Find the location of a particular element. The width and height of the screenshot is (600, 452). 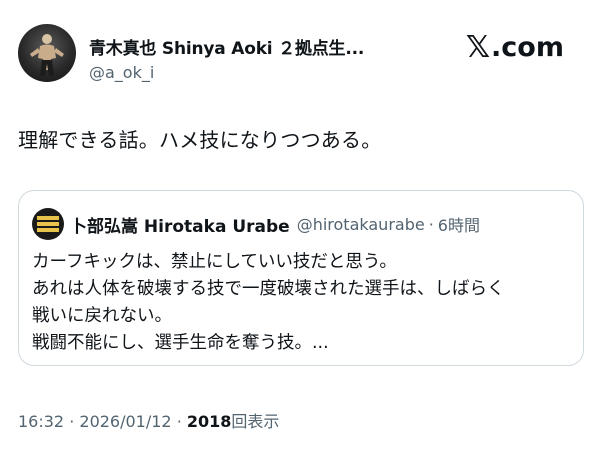

quoted-author-avatar is located at coordinates (48, 224).